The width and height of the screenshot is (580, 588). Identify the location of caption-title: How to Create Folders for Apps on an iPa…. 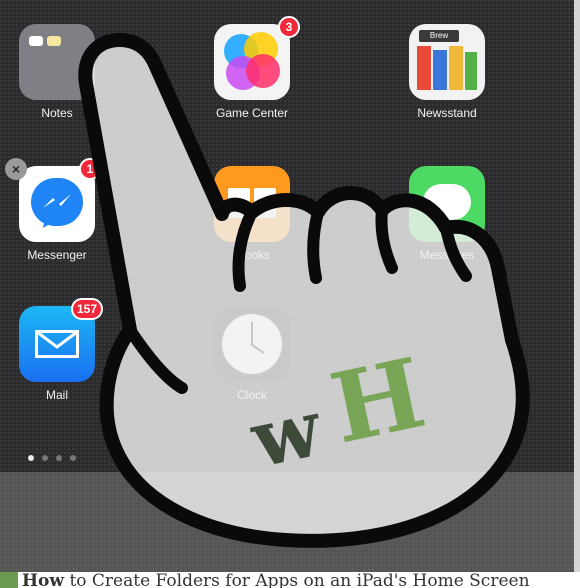
(276, 580).